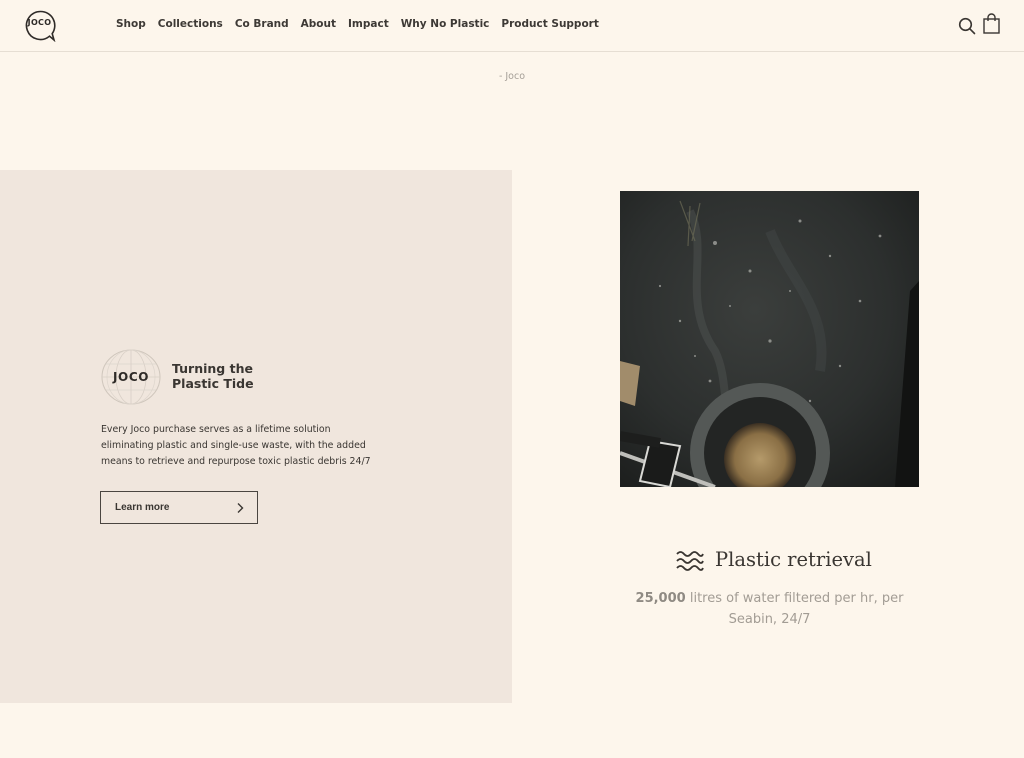  What do you see at coordinates (967, 26) in the screenshot?
I see `search-icon` at bounding box center [967, 26].